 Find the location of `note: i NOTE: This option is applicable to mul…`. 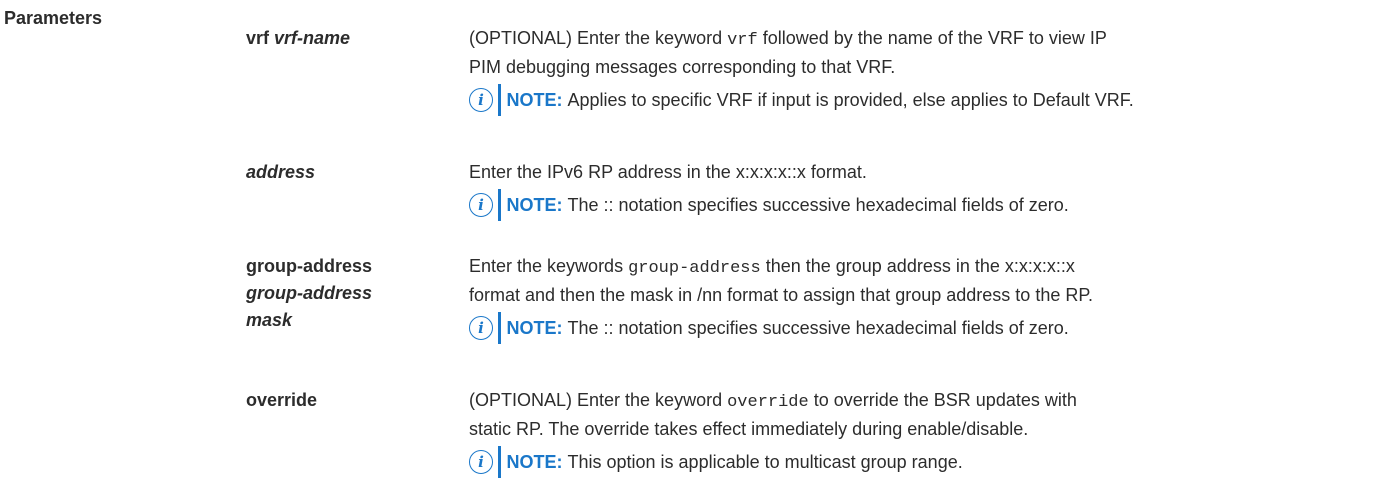

note: i NOTE: This option is applicable to mul… is located at coordinates (924, 462).